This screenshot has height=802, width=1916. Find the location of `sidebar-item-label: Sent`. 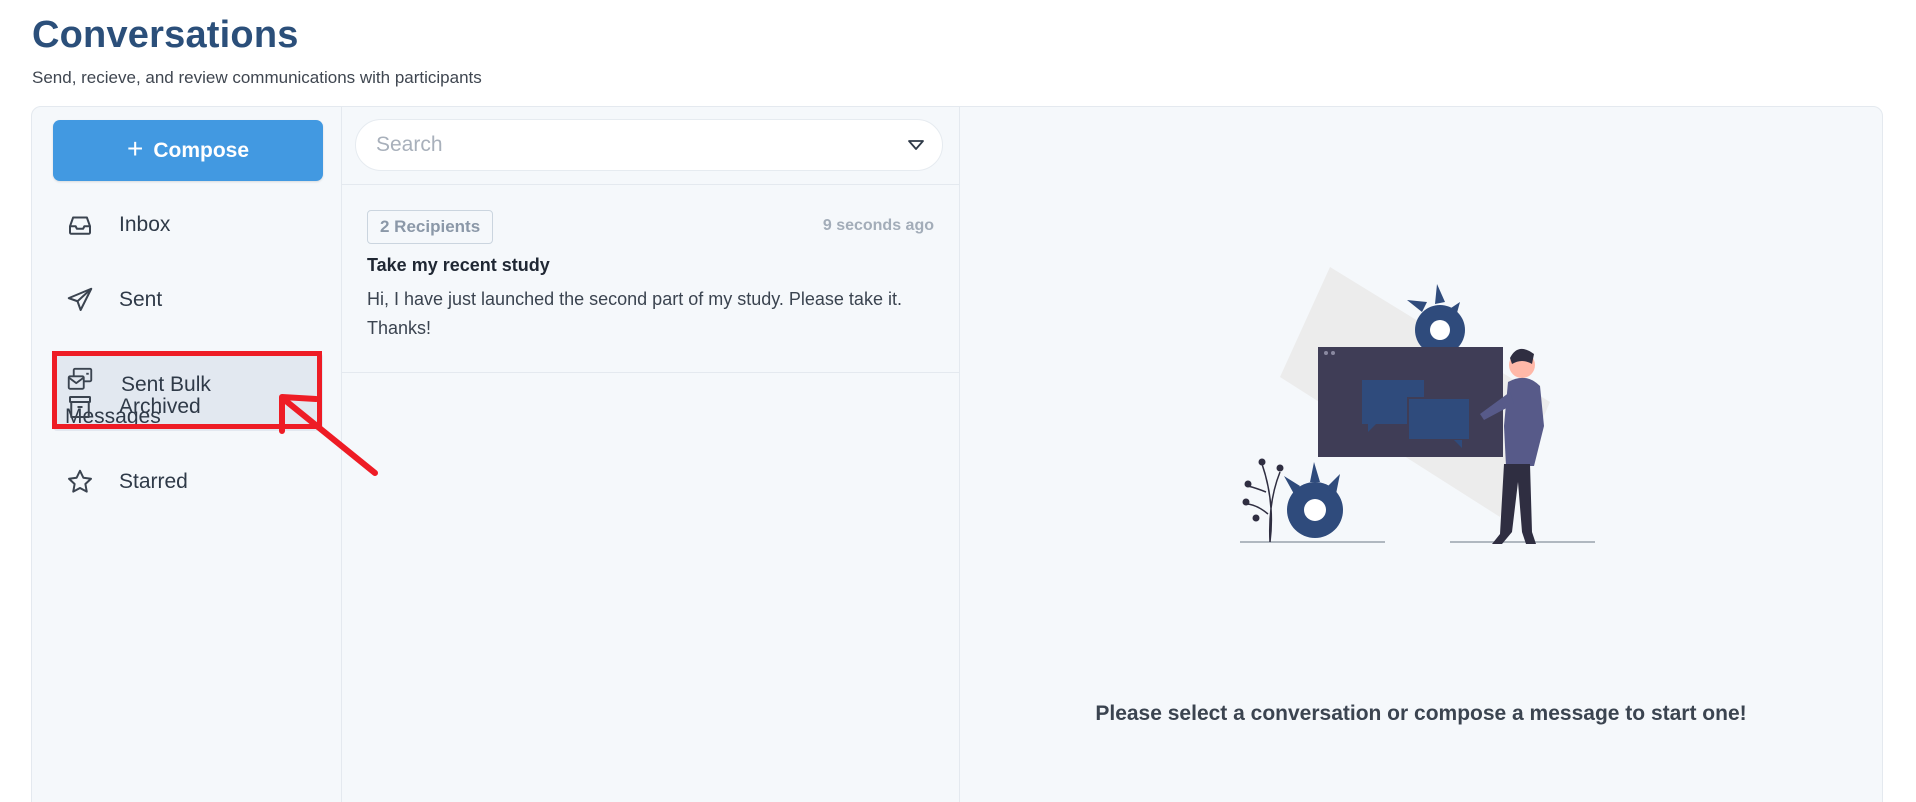

sidebar-item-label: Sent is located at coordinates (141, 299).